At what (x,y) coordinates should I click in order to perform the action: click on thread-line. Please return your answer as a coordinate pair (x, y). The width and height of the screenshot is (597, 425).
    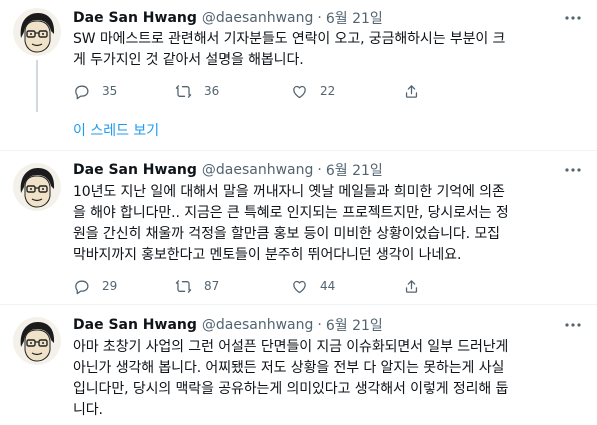
    Looking at the image, I should click on (37, 86).